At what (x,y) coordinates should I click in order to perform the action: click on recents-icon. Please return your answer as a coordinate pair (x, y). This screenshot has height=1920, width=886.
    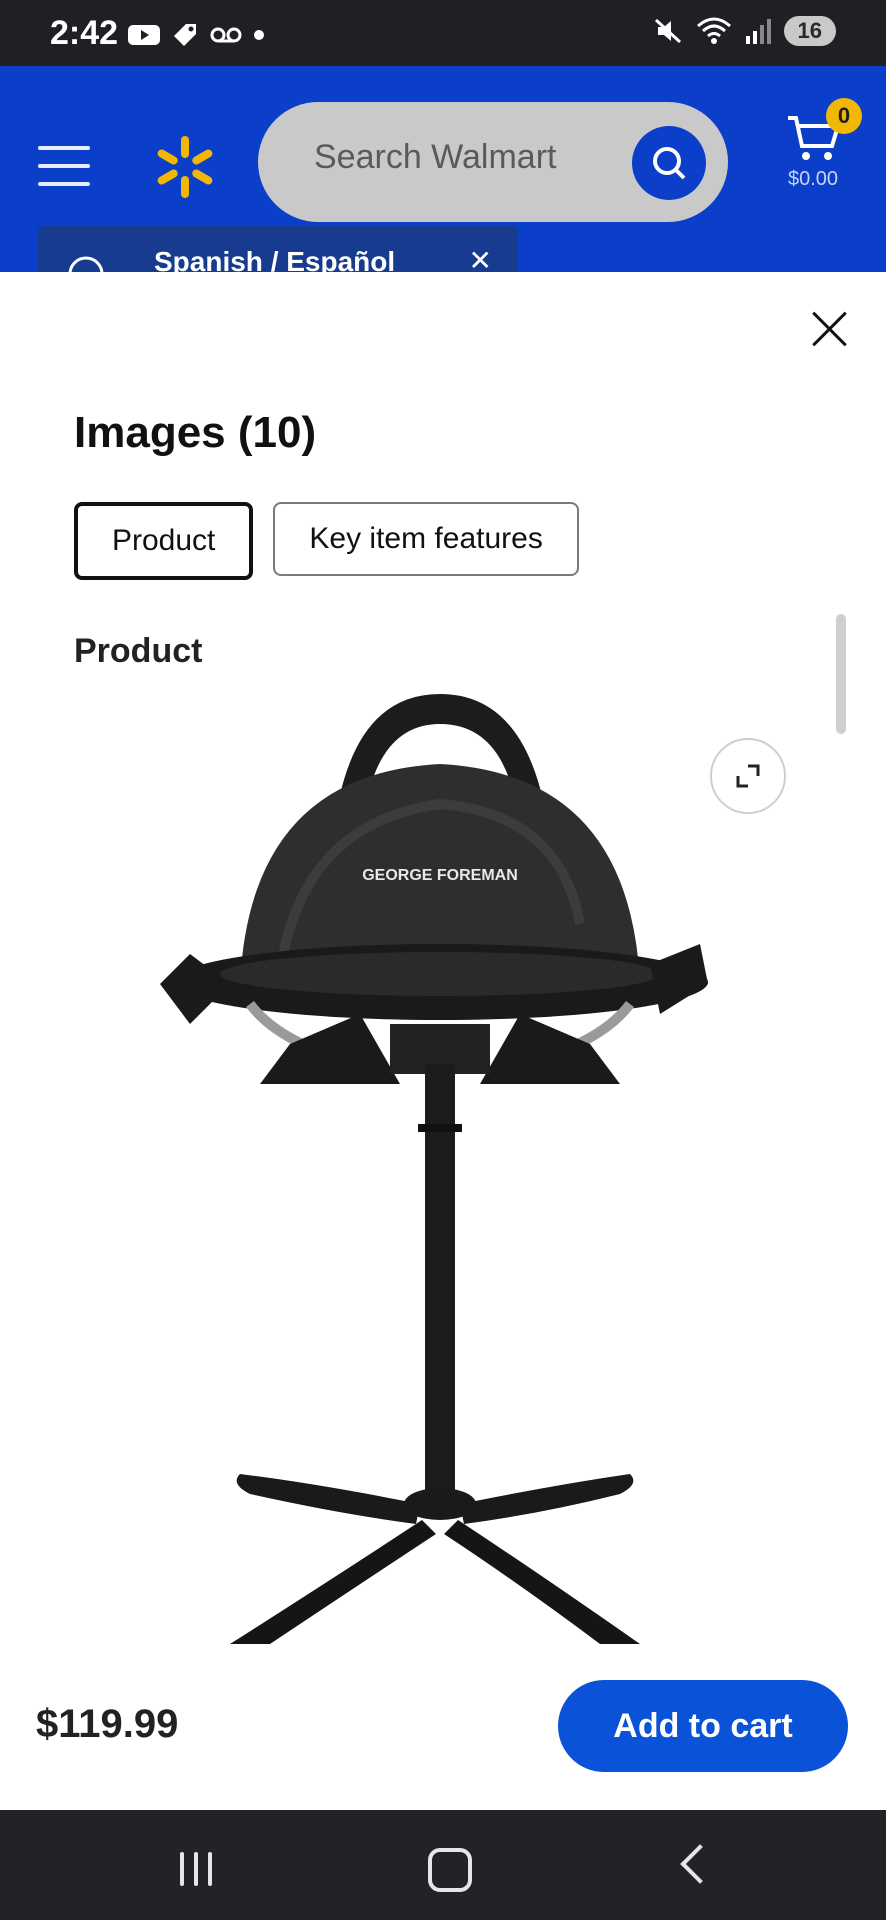
    Looking at the image, I should click on (196, 1869).